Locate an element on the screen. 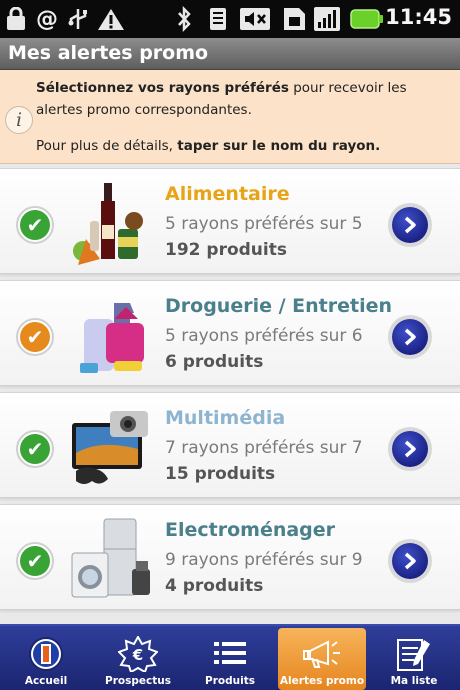 This screenshot has width=460, height=690. megaphone-icon is located at coordinates (322, 654).